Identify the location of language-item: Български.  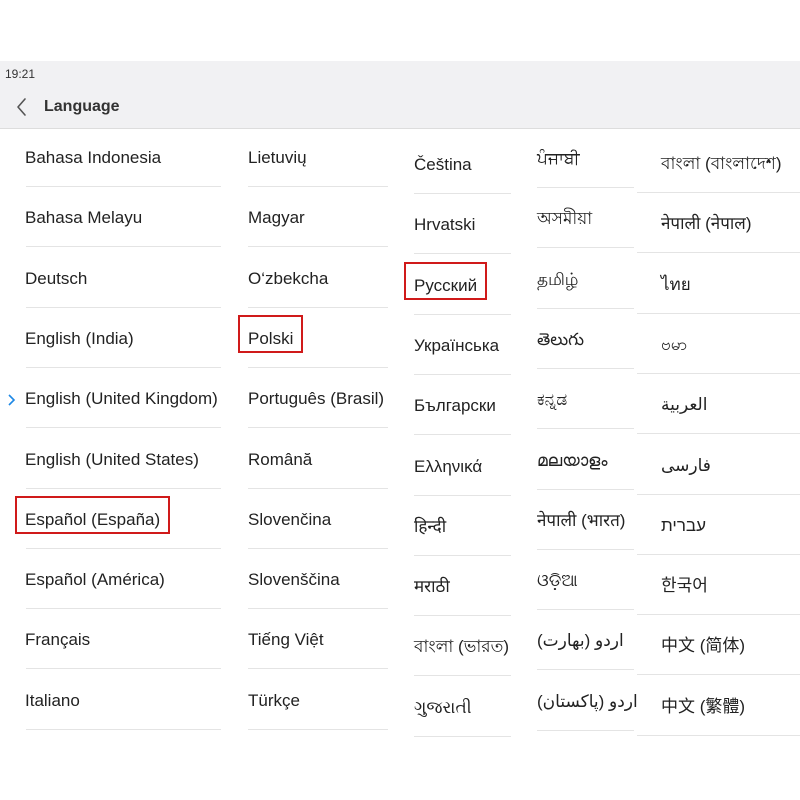
(462, 417).